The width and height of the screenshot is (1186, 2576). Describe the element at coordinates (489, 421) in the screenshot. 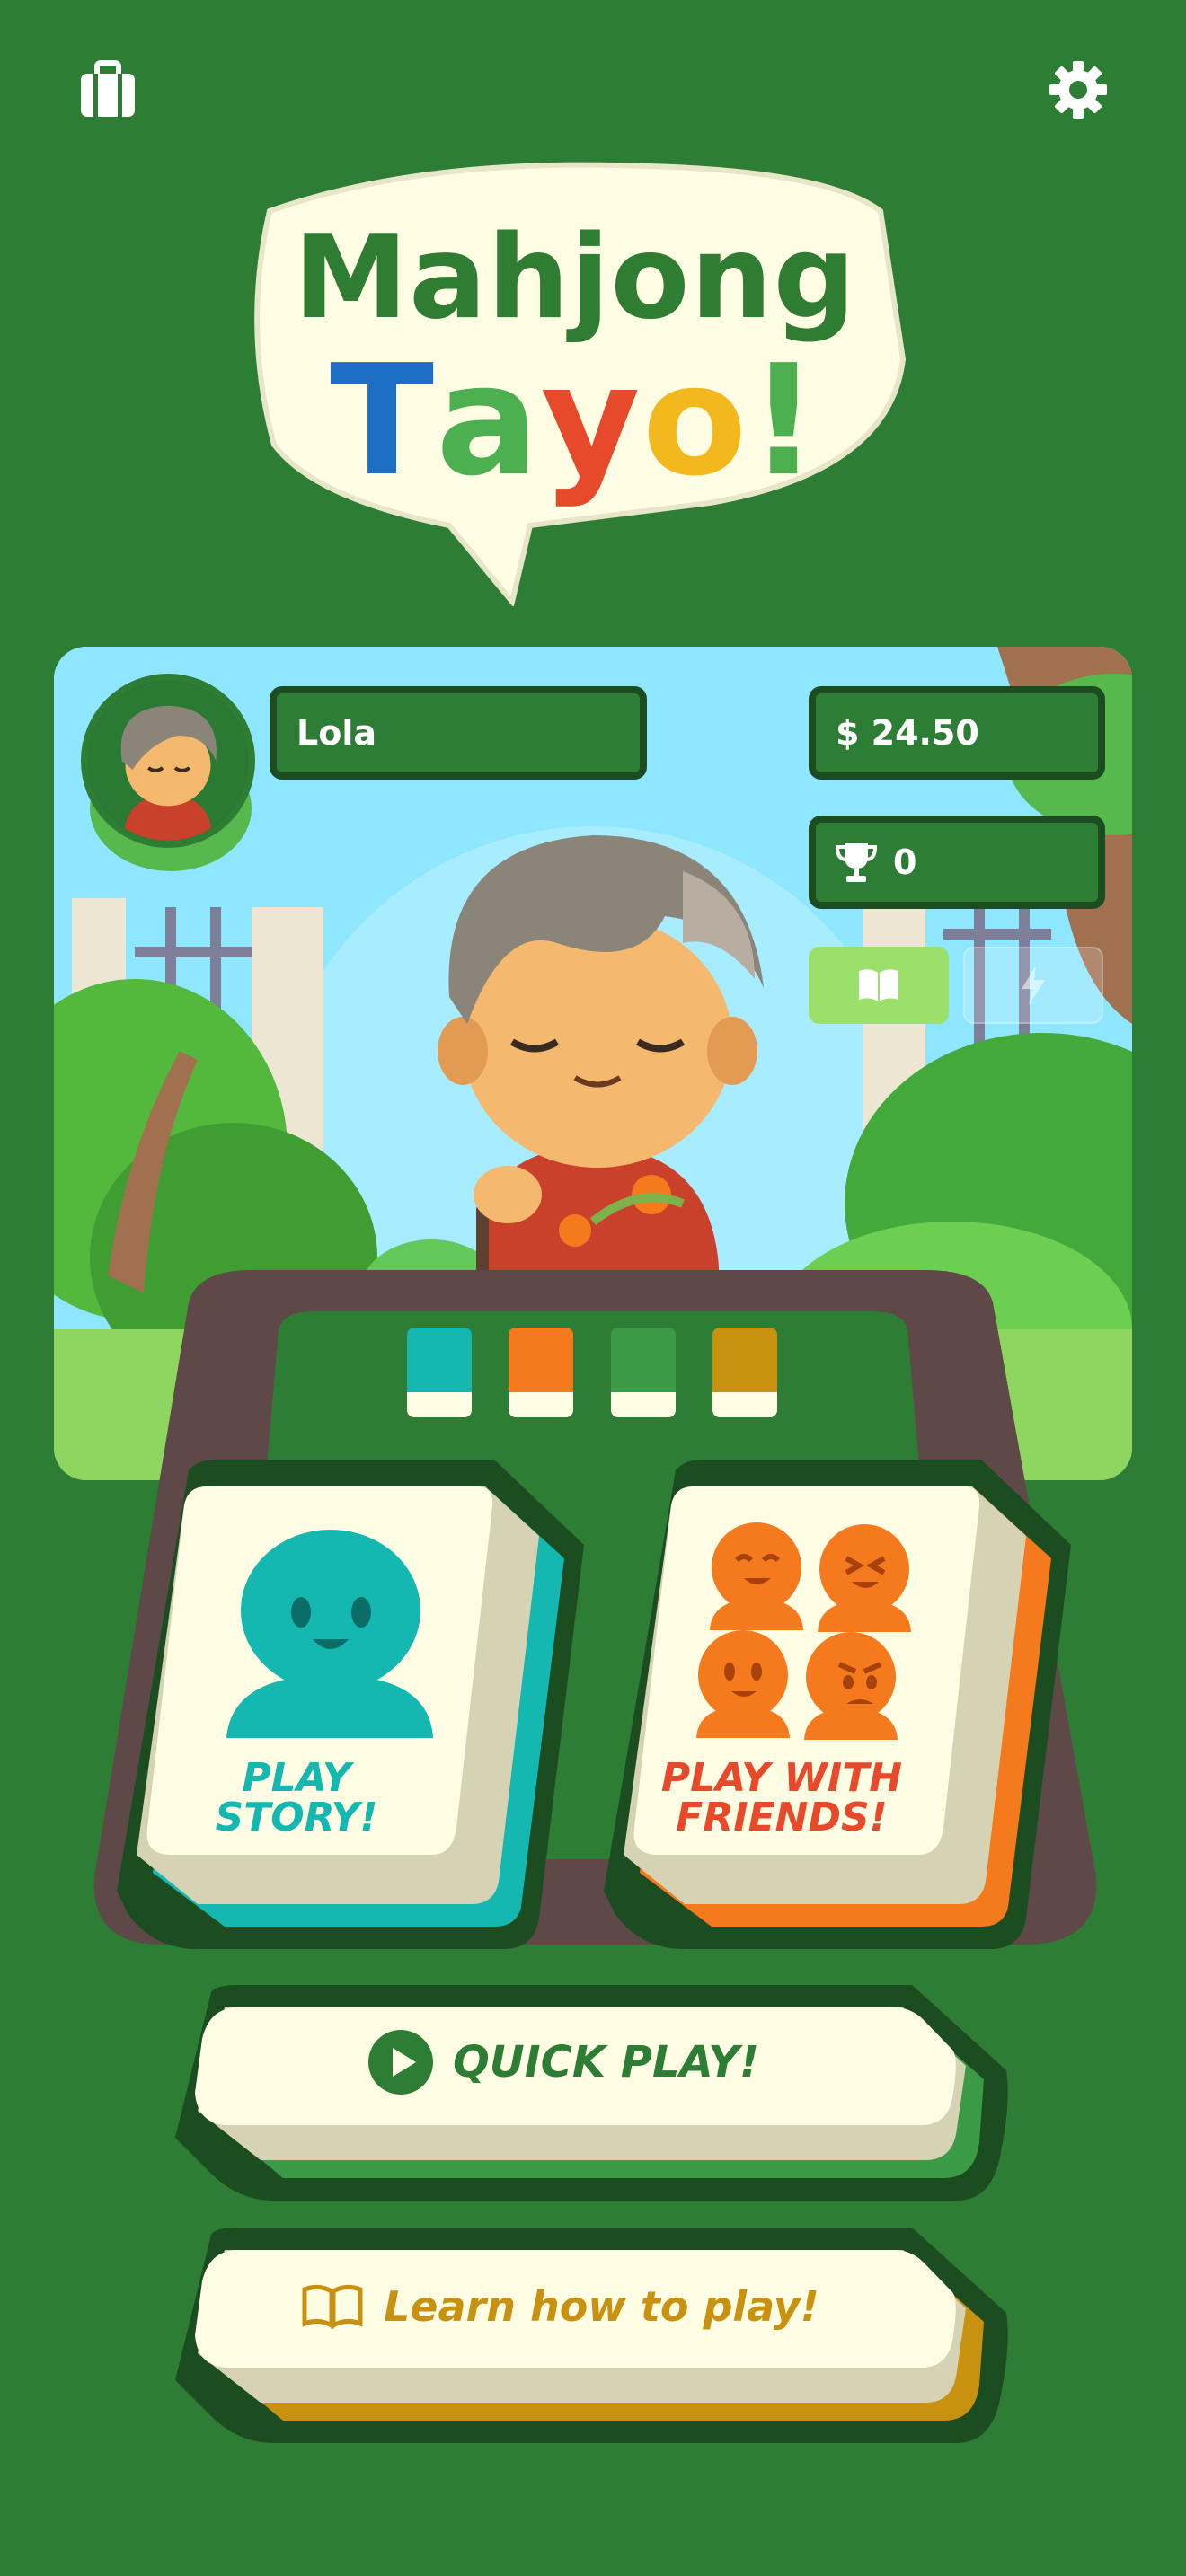

I see `logo-letter: a` at that location.